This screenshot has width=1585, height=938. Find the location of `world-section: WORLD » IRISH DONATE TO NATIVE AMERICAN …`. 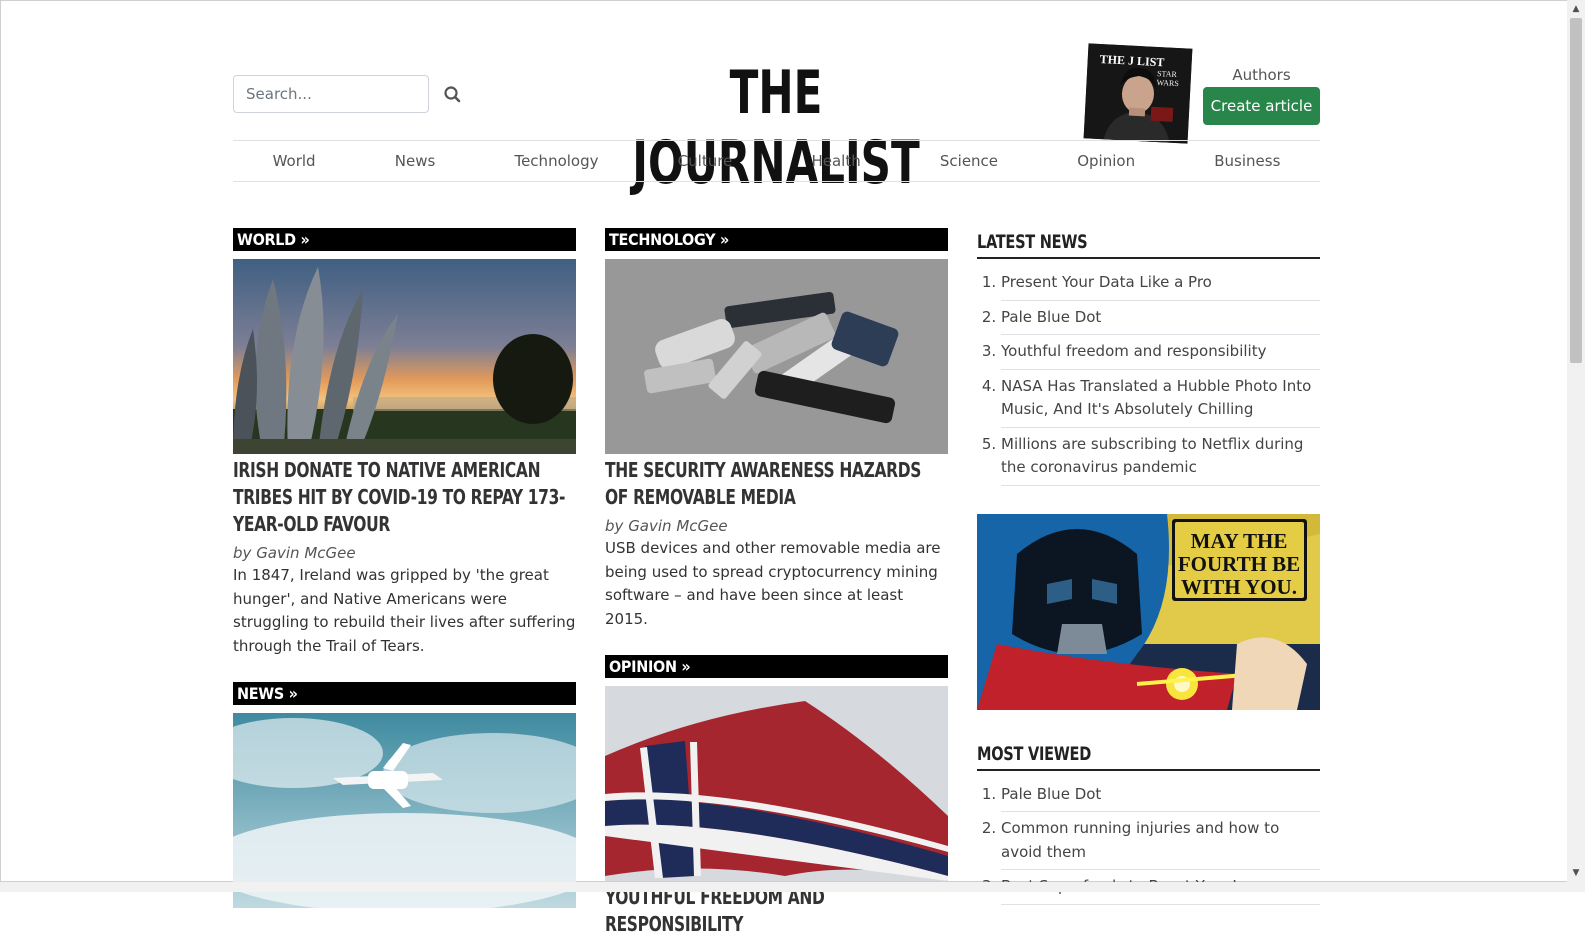

world-section: WORLD » IRISH DONATE TO NATIVE AMERICAN … is located at coordinates (404, 443).